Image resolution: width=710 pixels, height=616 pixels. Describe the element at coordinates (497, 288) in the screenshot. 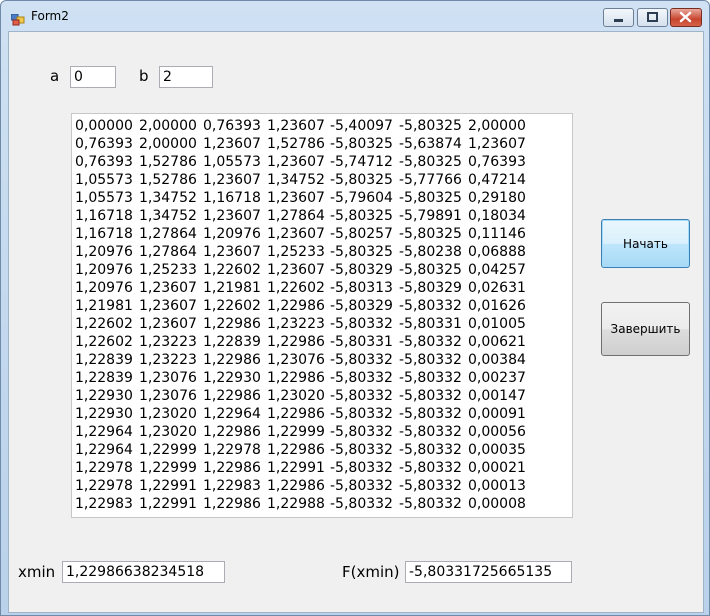

I see `list-cell: 0,02631` at that location.